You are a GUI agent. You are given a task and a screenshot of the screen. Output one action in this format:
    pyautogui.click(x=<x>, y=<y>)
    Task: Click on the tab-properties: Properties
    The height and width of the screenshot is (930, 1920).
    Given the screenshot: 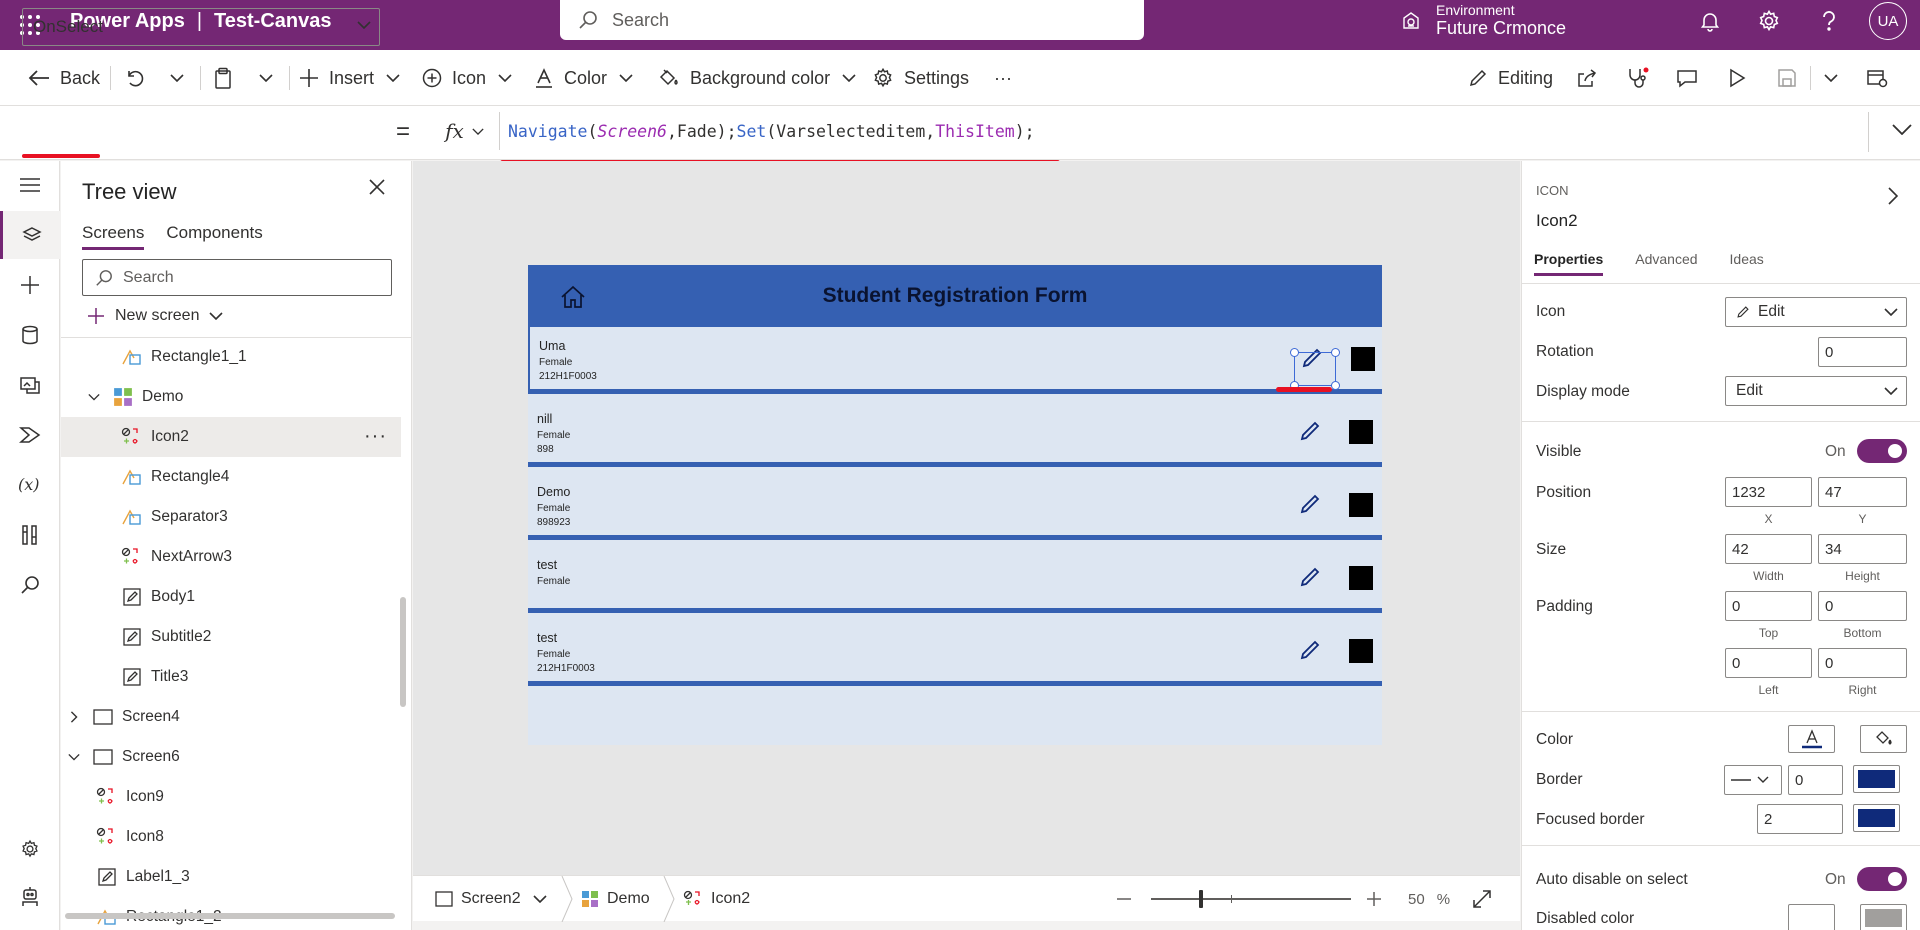 What is the action you would take?
    pyautogui.click(x=1569, y=263)
    